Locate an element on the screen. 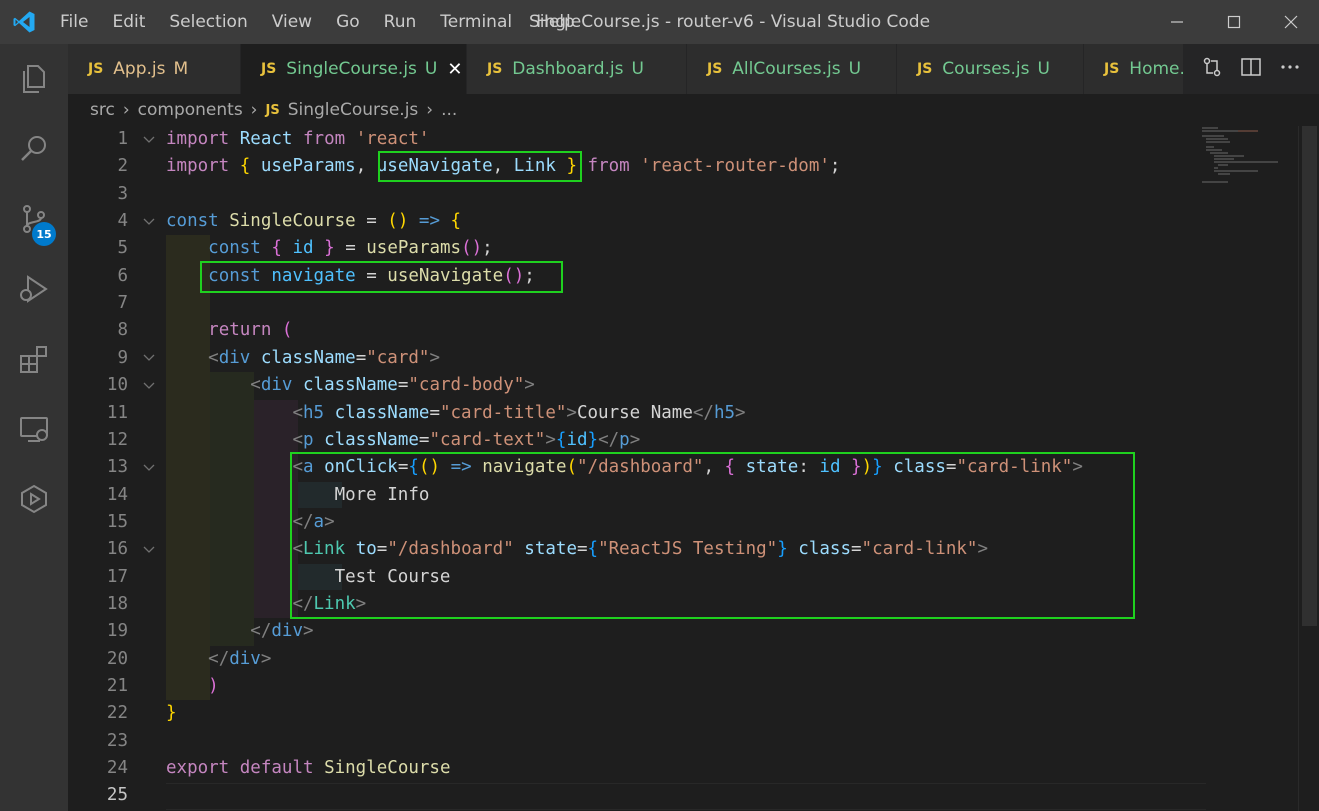 Image resolution: width=1319 pixels, height=811 pixels. testing-icon is located at coordinates (34, 499).